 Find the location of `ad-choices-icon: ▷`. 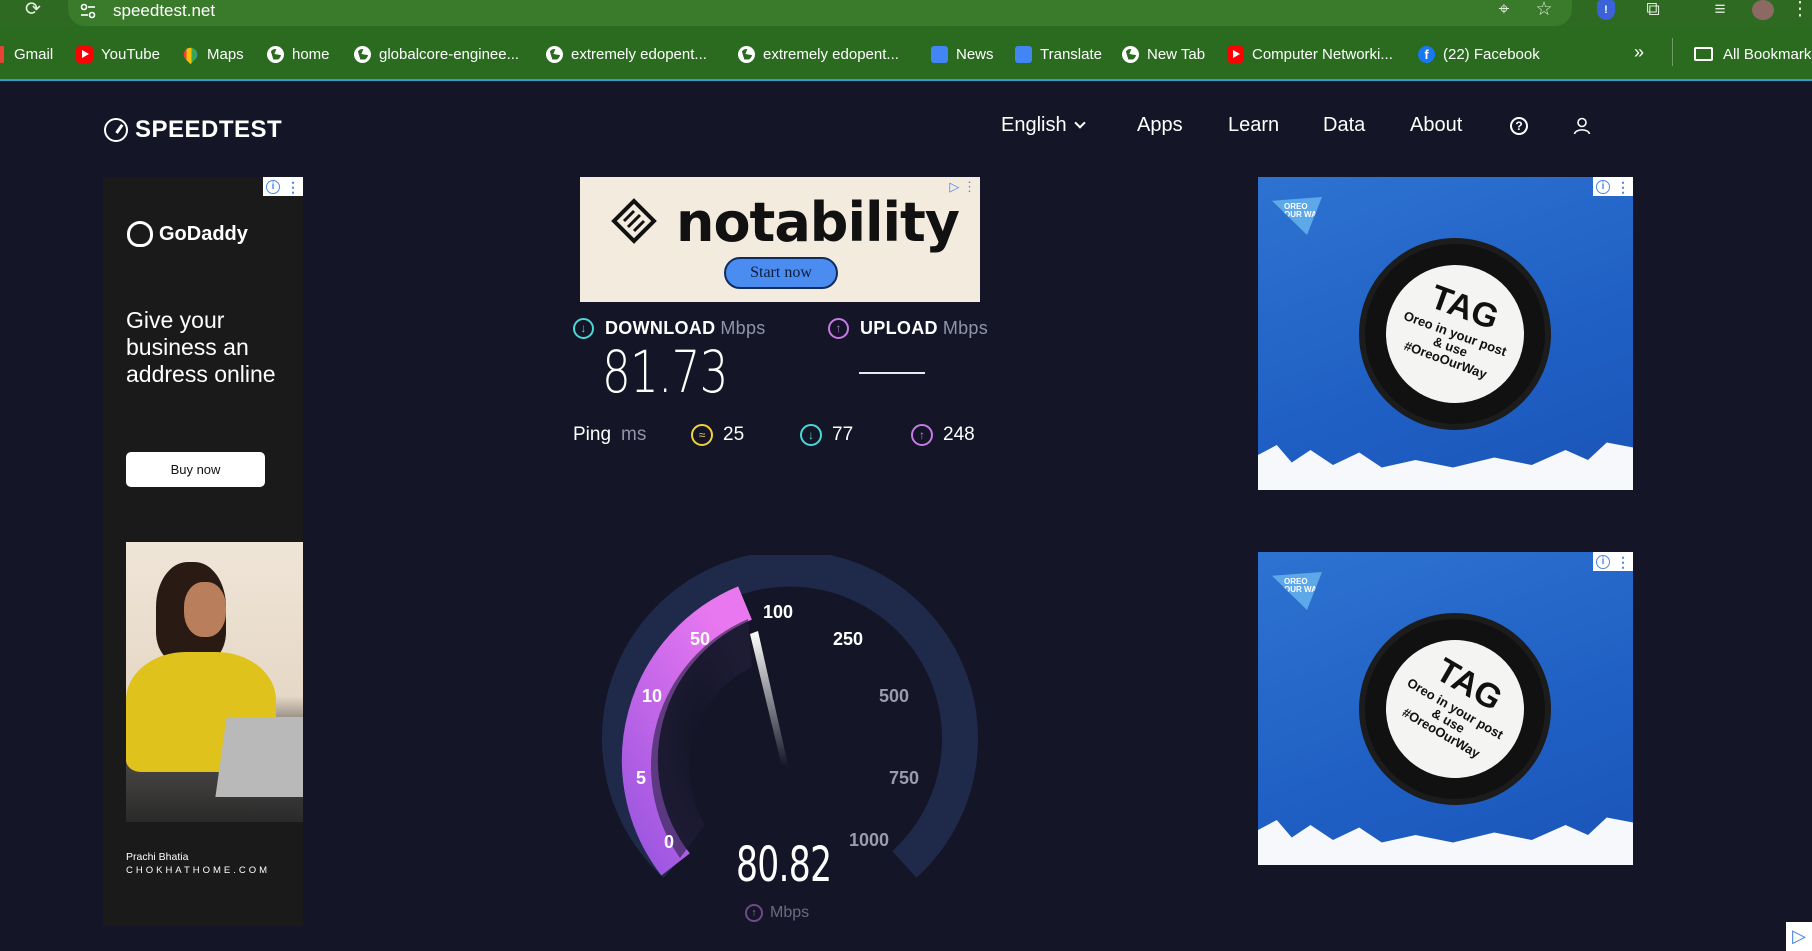

ad-choices-icon: ▷ is located at coordinates (1799, 936).